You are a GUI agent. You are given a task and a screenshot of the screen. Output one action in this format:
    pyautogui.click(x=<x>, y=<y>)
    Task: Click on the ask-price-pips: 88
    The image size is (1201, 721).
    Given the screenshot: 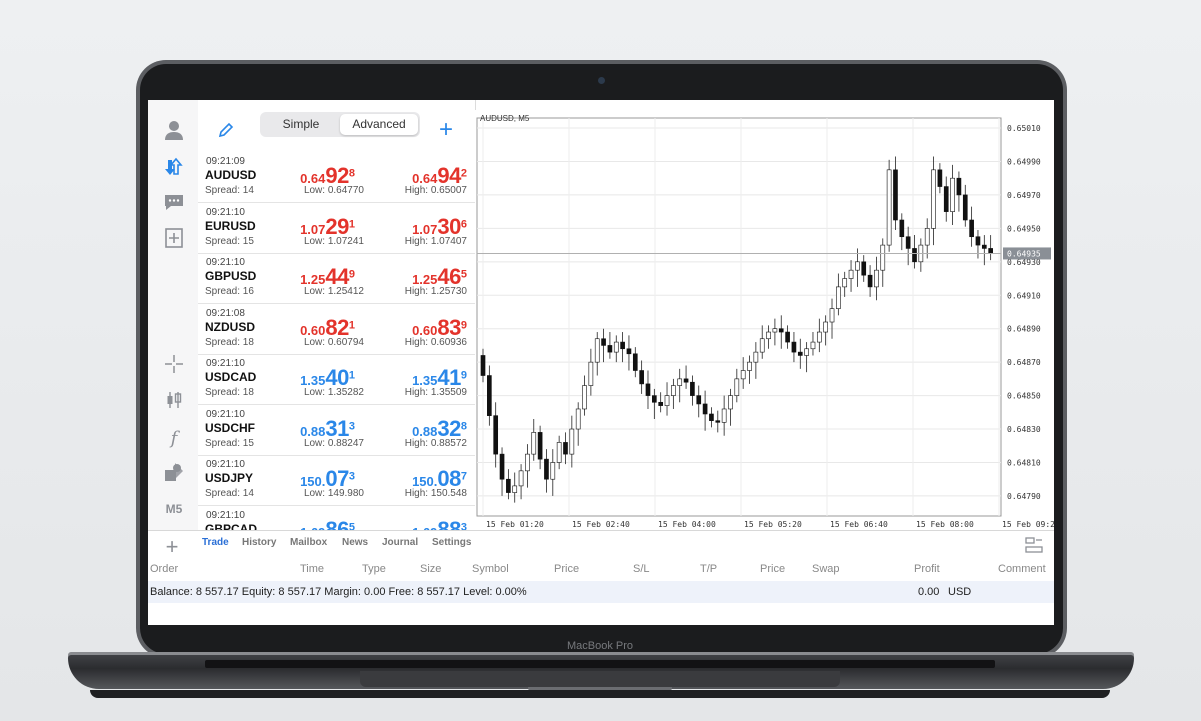 What is the action you would take?
    pyautogui.click(x=449, y=523)
    